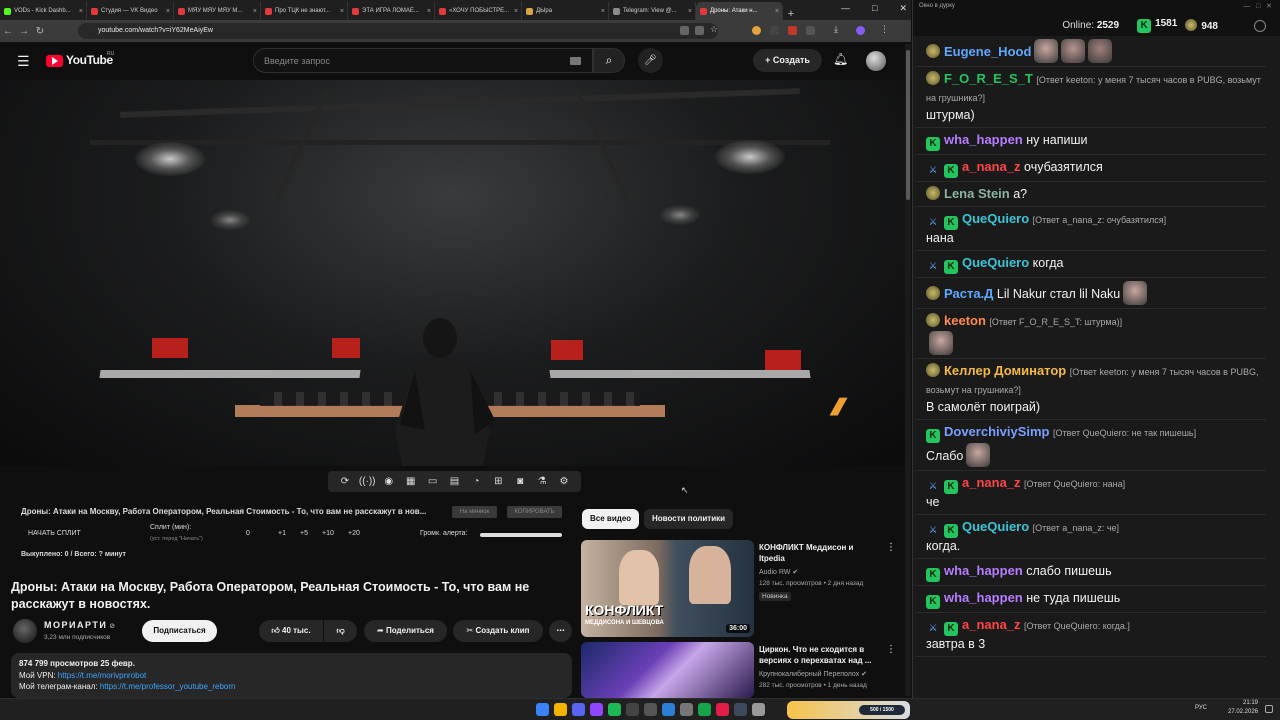 This screenshot has height=720, width=1280. Describe the element at coordinates (903, 8) in the screenshot. I see `close-window-button: ✕` at that location.